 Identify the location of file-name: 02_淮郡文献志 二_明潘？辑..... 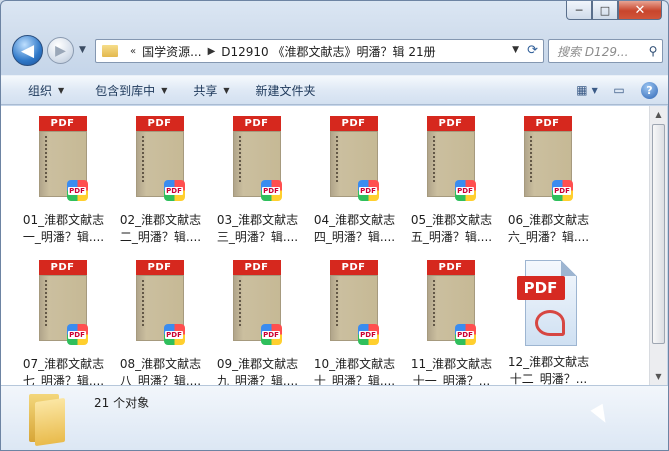
(160, 229).